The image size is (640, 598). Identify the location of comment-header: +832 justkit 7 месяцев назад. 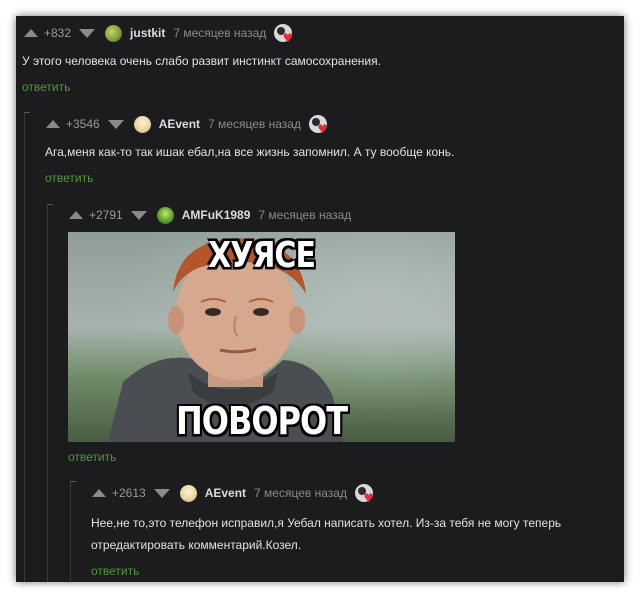
(158, 34).